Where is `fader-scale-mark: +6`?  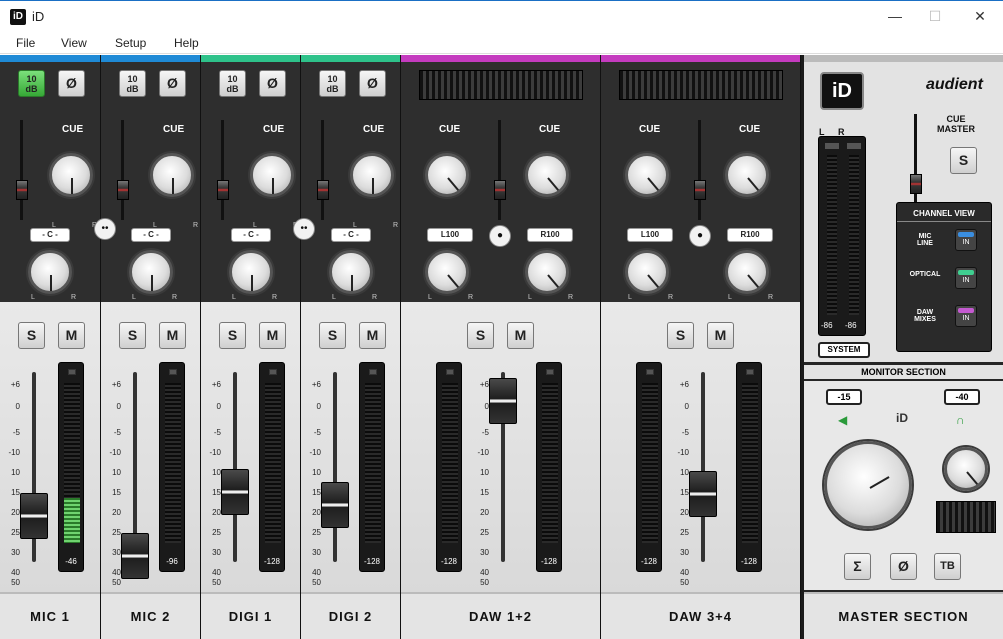
fader-scale-mark: +6 is located at coordinates (15, 384).